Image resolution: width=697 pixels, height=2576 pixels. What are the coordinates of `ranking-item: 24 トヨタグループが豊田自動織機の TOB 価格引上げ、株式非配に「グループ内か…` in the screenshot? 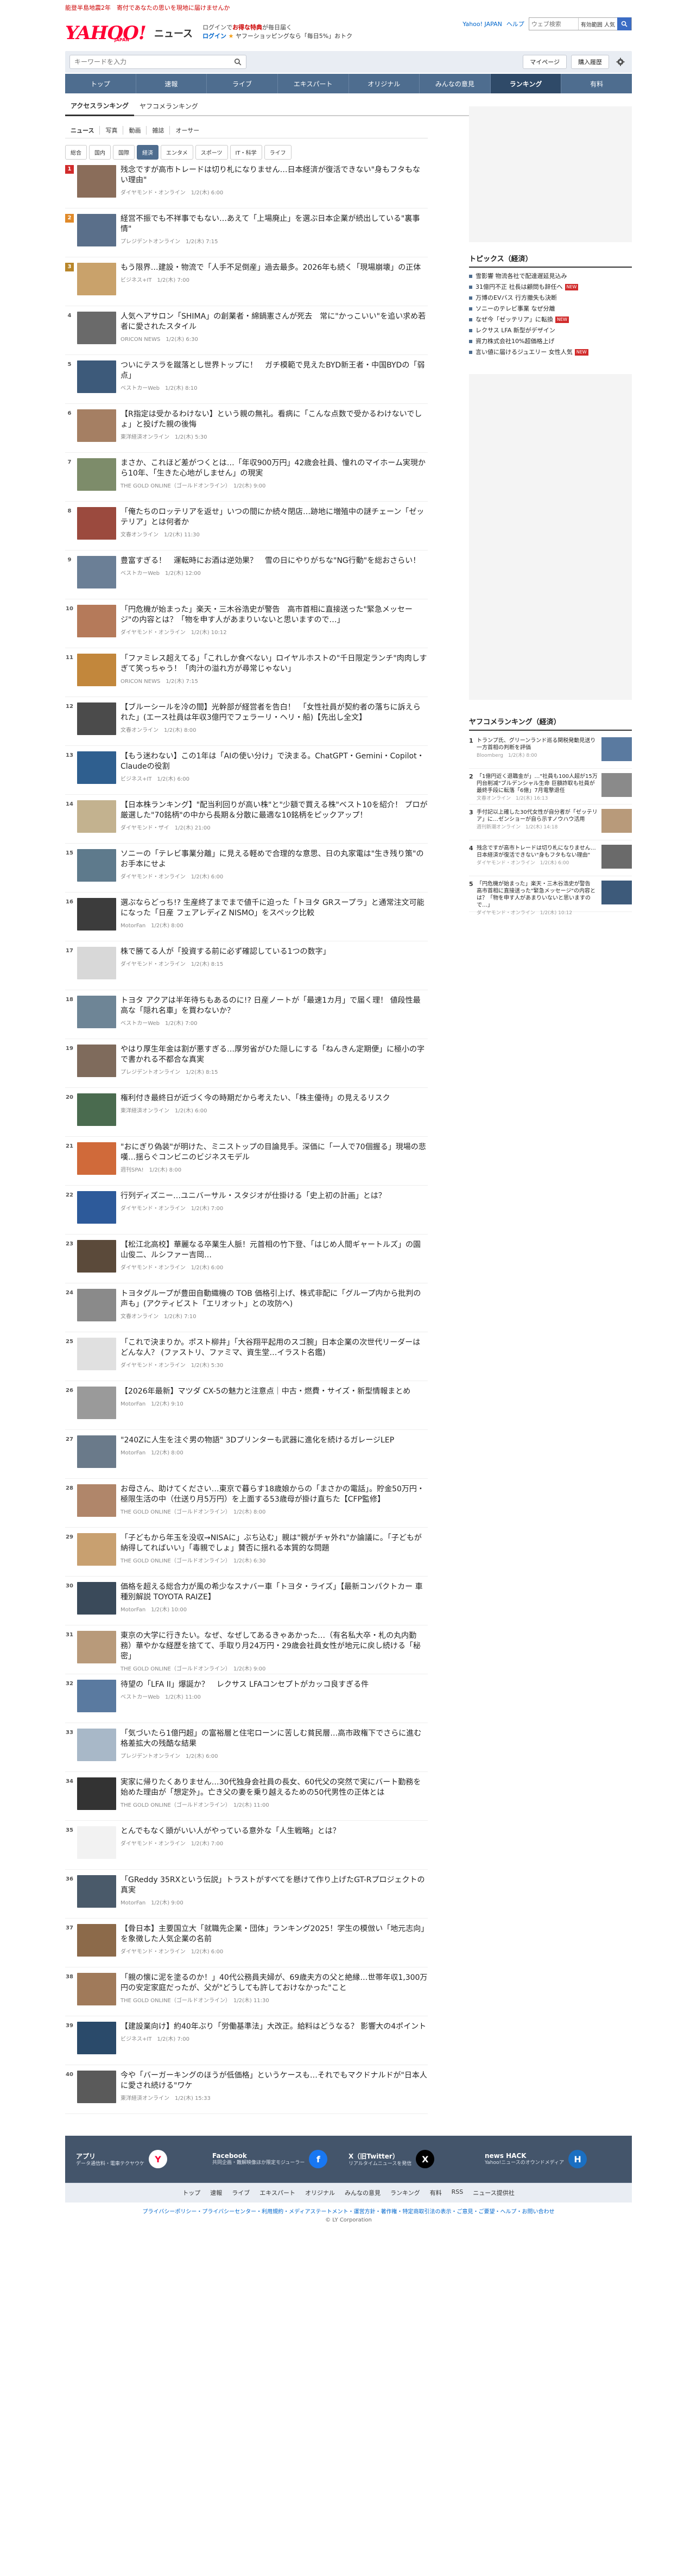 It's located at (247, 1307).